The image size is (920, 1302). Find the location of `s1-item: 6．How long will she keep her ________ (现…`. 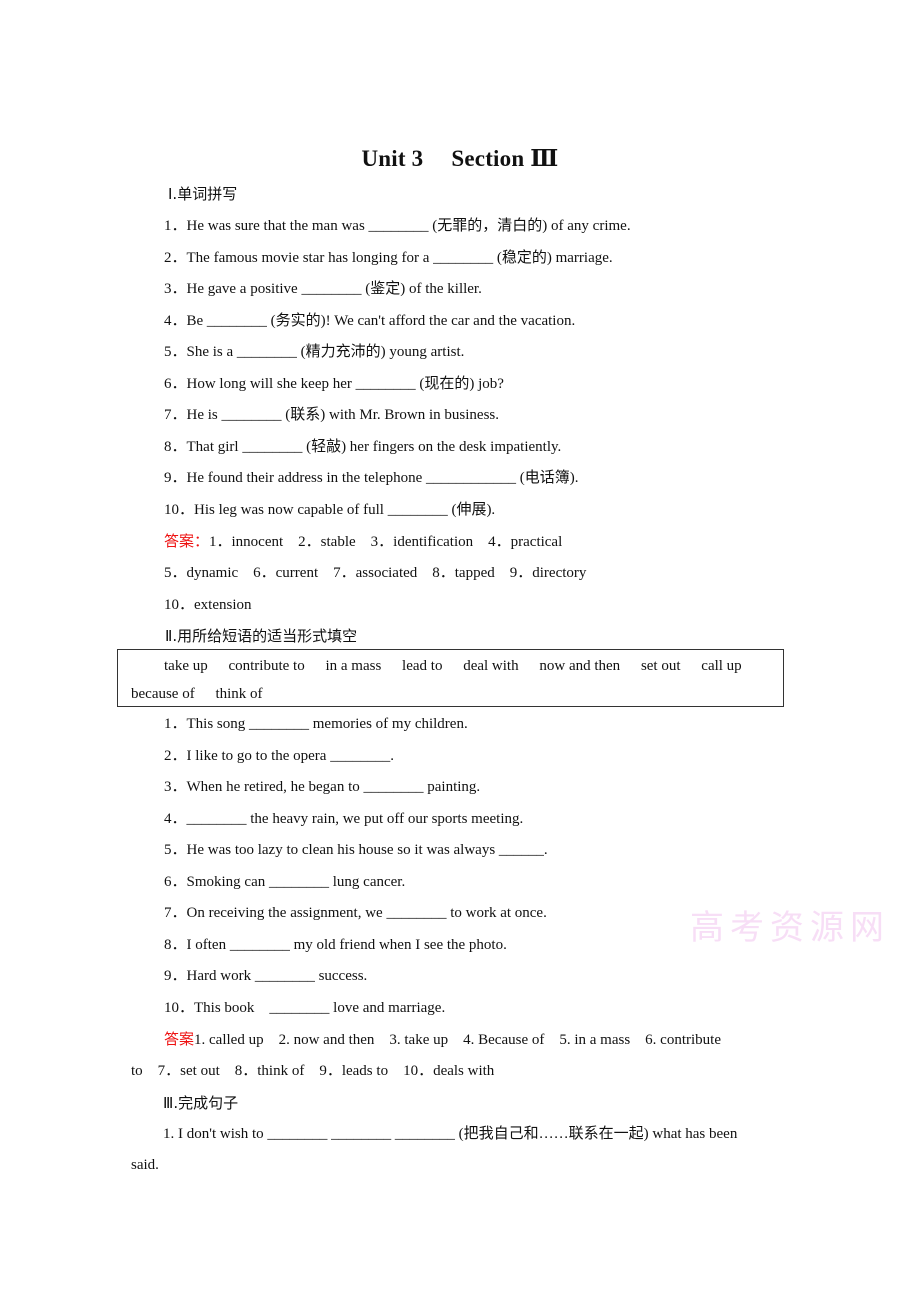

s1-item: 6．How long will she keep her ________ (现… is located at coordinates (334, 384).